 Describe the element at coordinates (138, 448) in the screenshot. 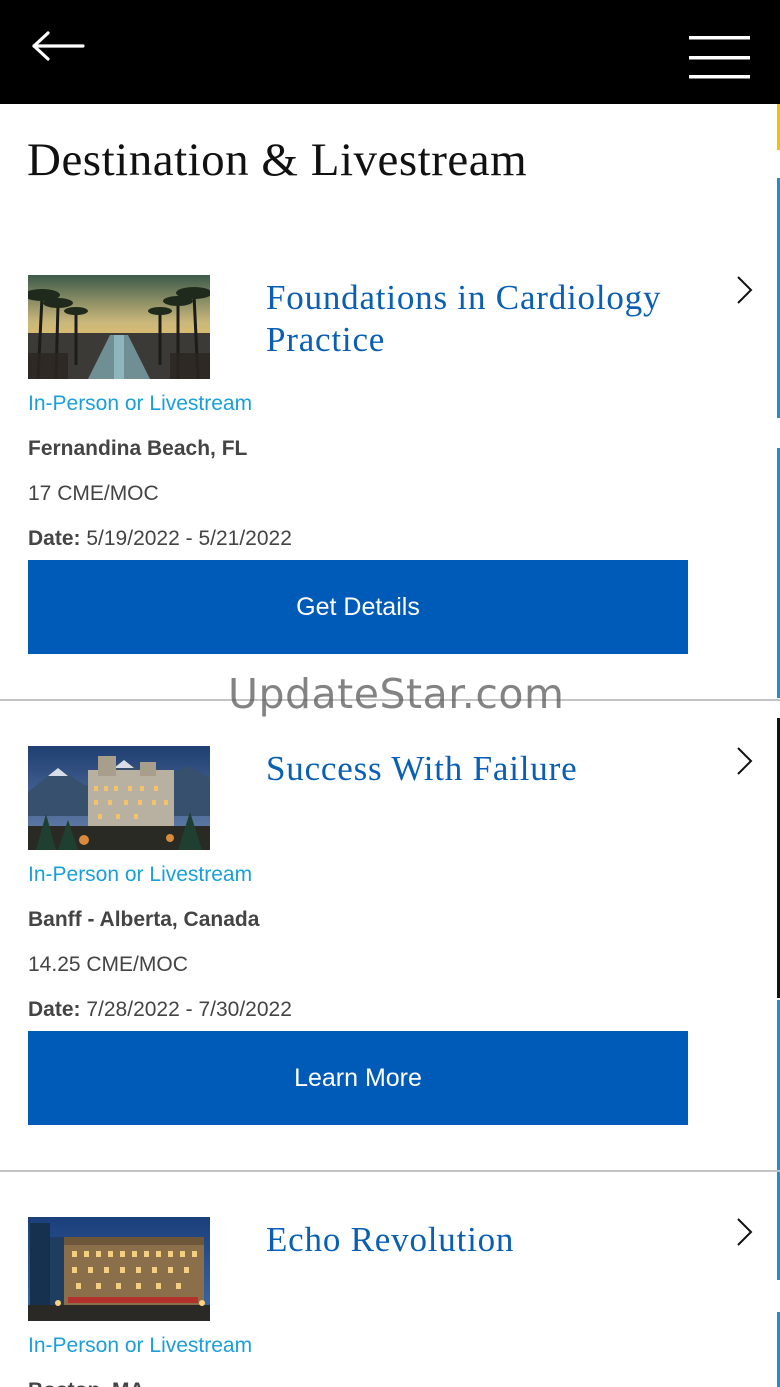

I see `course-location: Fernandina Beach, FL` at that location.